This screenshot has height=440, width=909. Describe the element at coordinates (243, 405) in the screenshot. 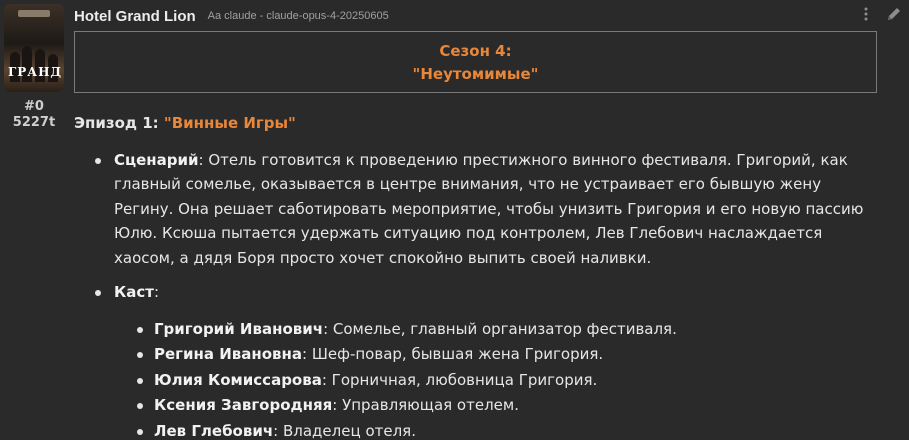

I see `cast-member-name: Ксения Завгородняя` at that location.